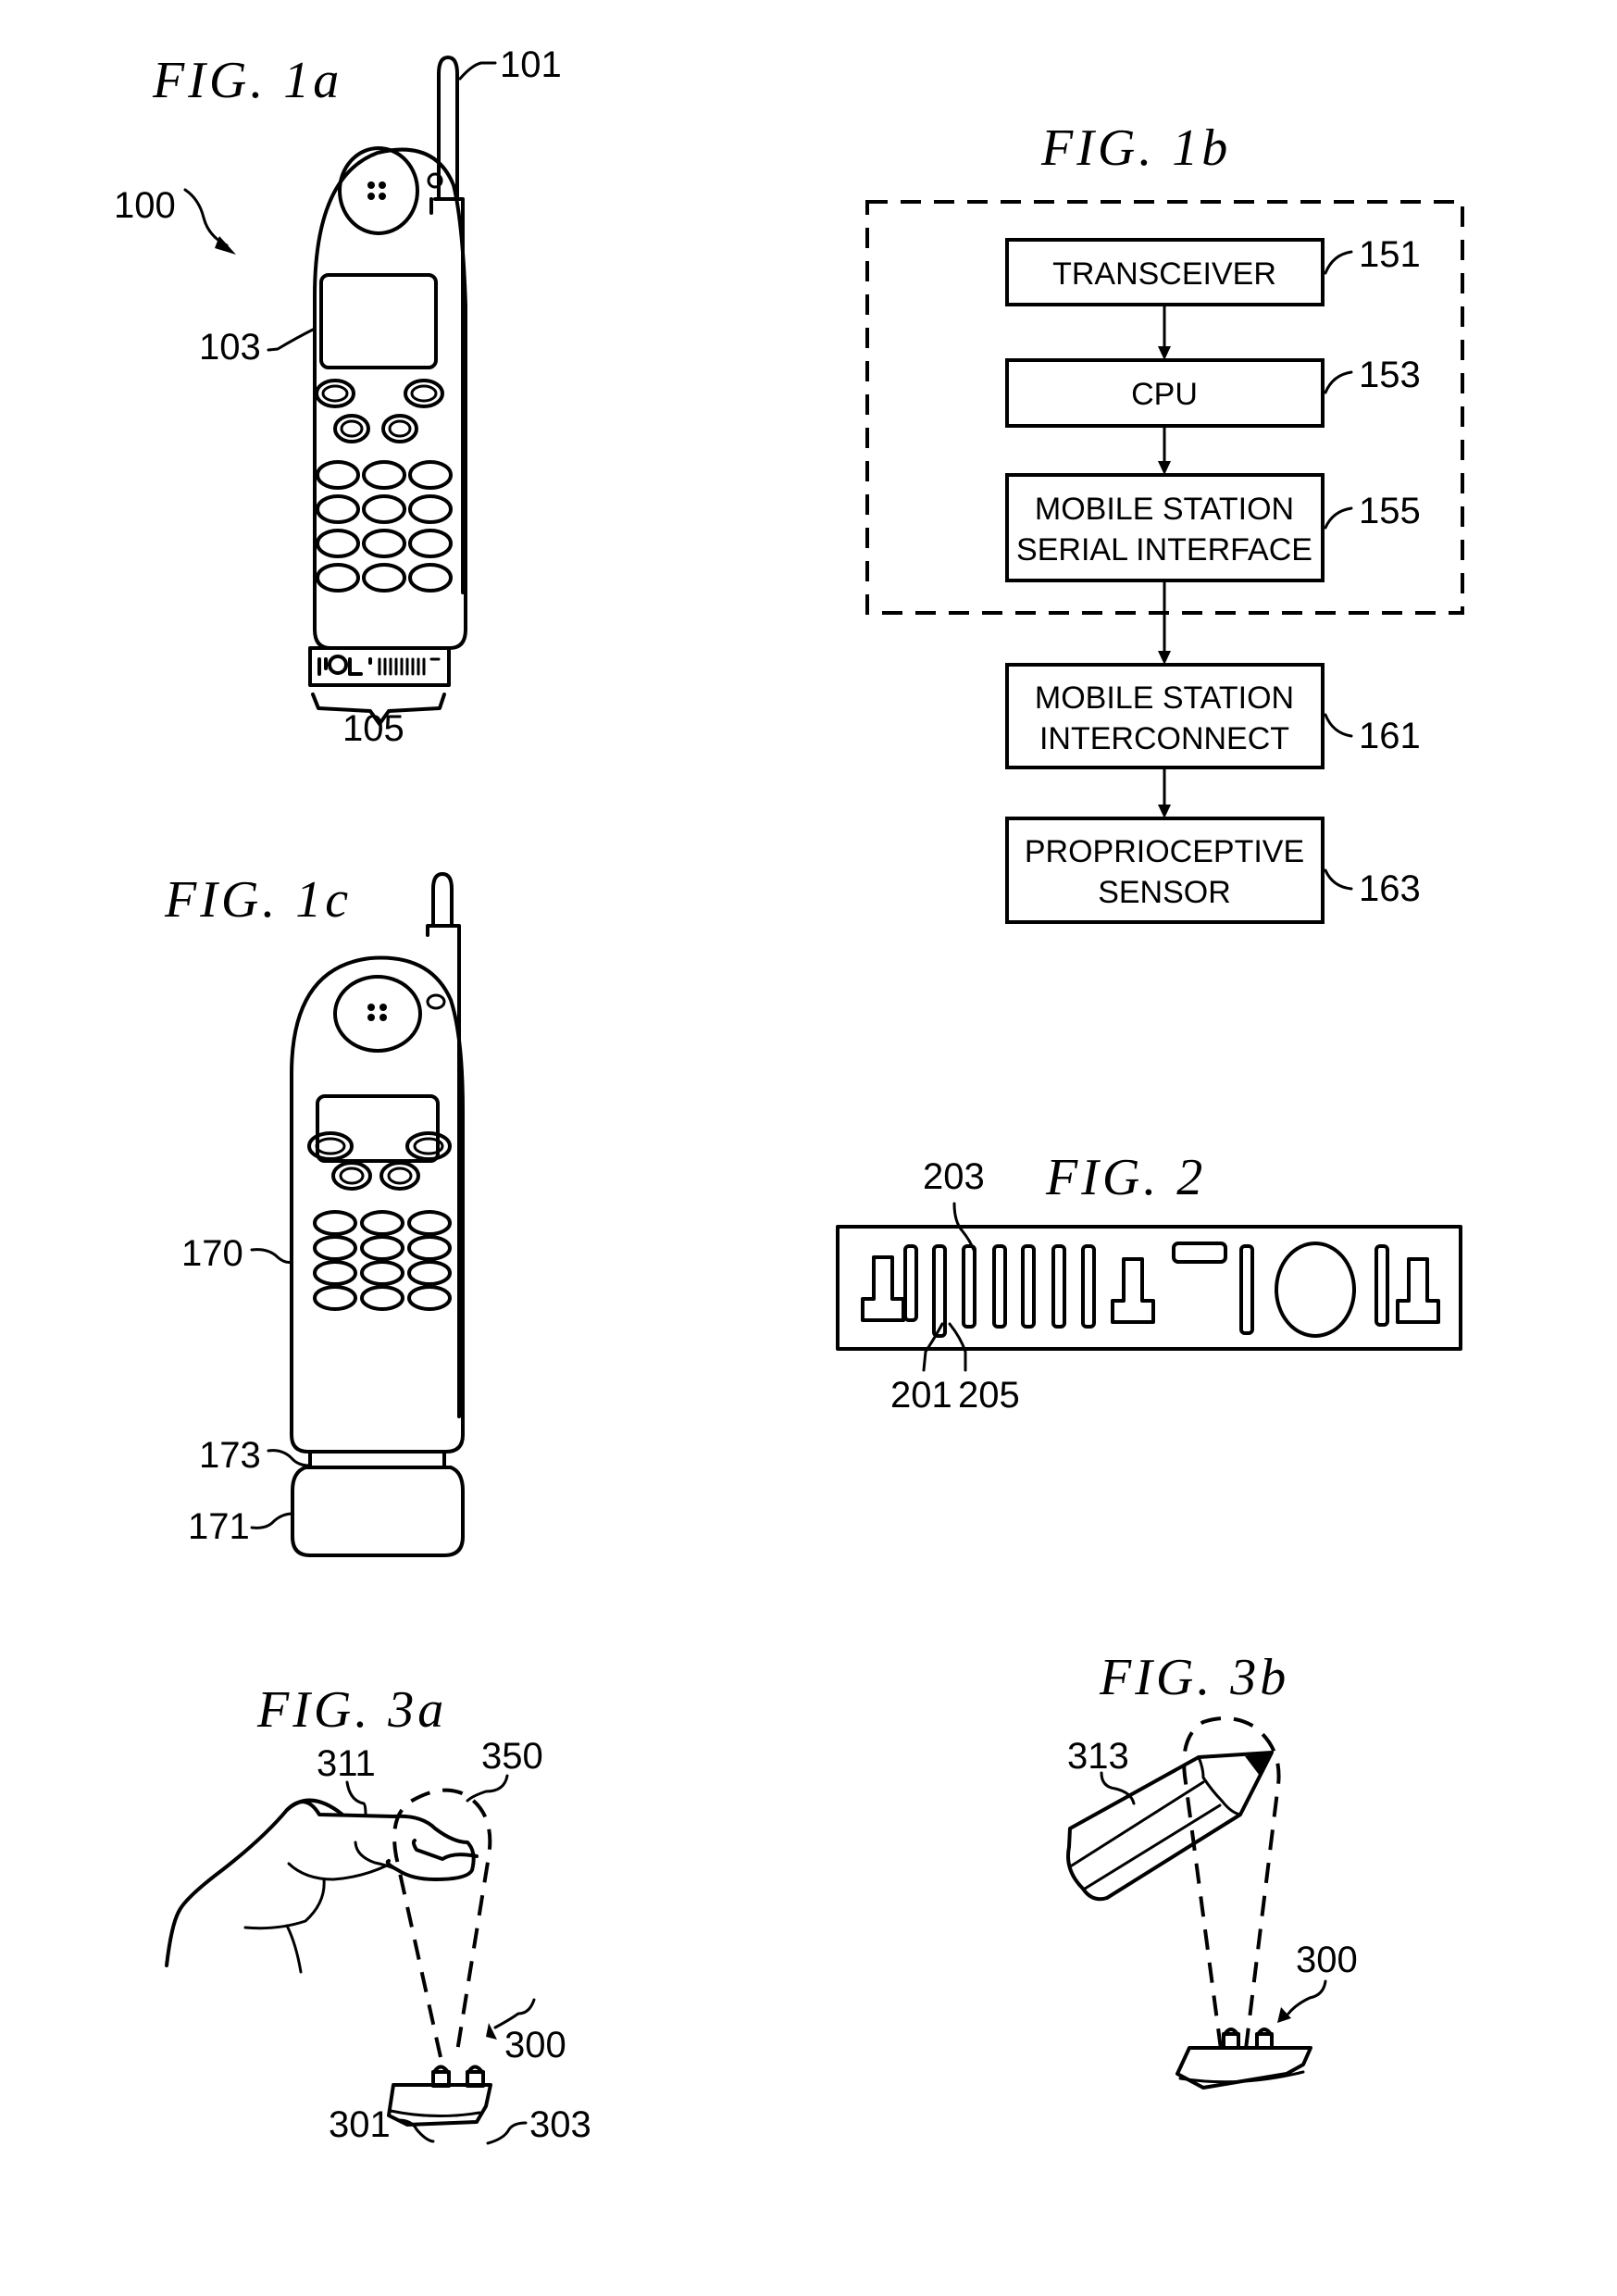  I want to click on fig-3b-title: FIG. 3b, so click(1194, 1677).